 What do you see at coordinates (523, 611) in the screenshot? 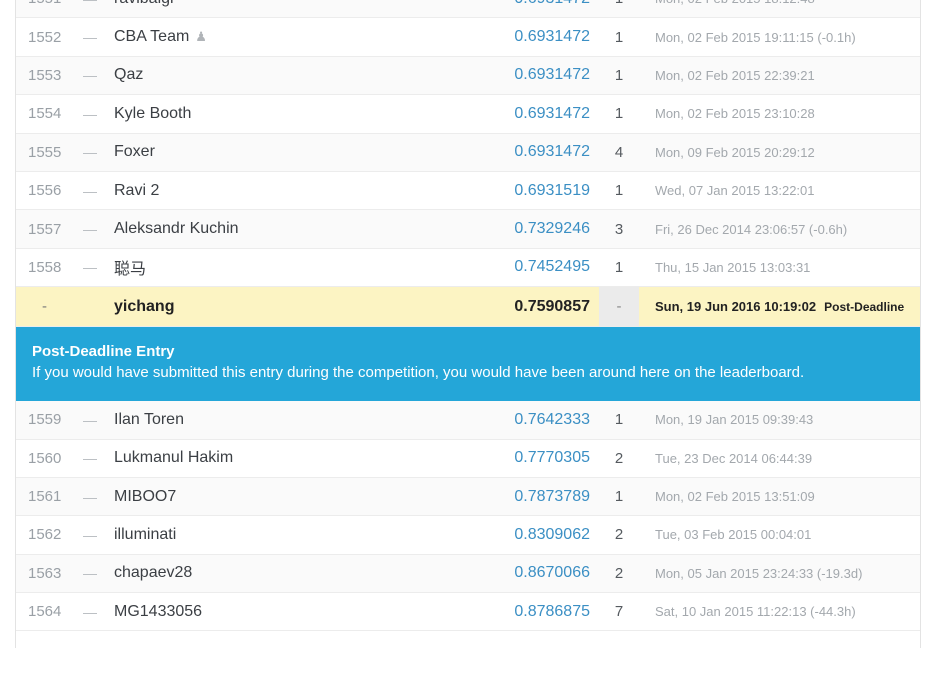
I see `score: 0.8786875` at bounding box center [523, 611].